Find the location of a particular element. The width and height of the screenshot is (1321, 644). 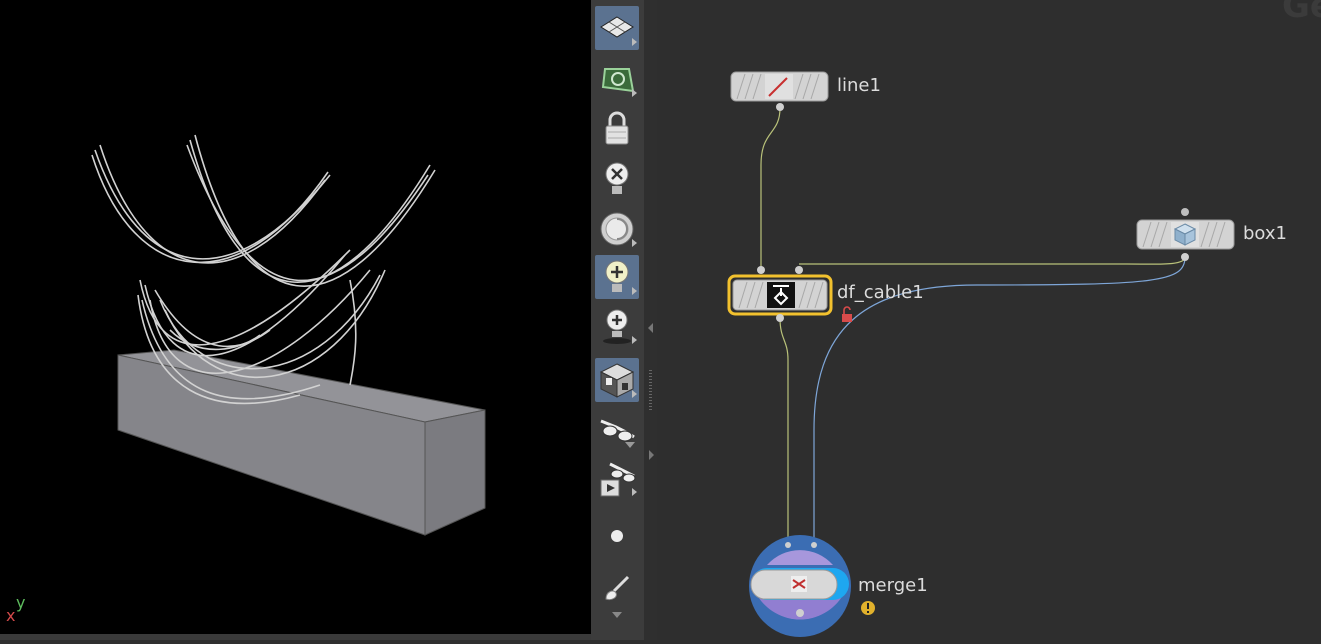

toolbar-more-icon is located at coordinates (617, 615).